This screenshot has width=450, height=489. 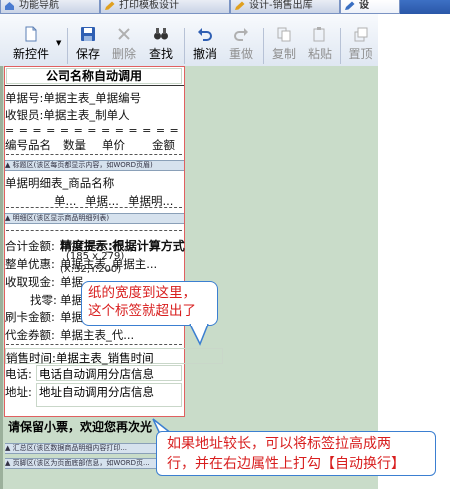 I want to click on undo-label: 撤消, so click(x=204, y=54).